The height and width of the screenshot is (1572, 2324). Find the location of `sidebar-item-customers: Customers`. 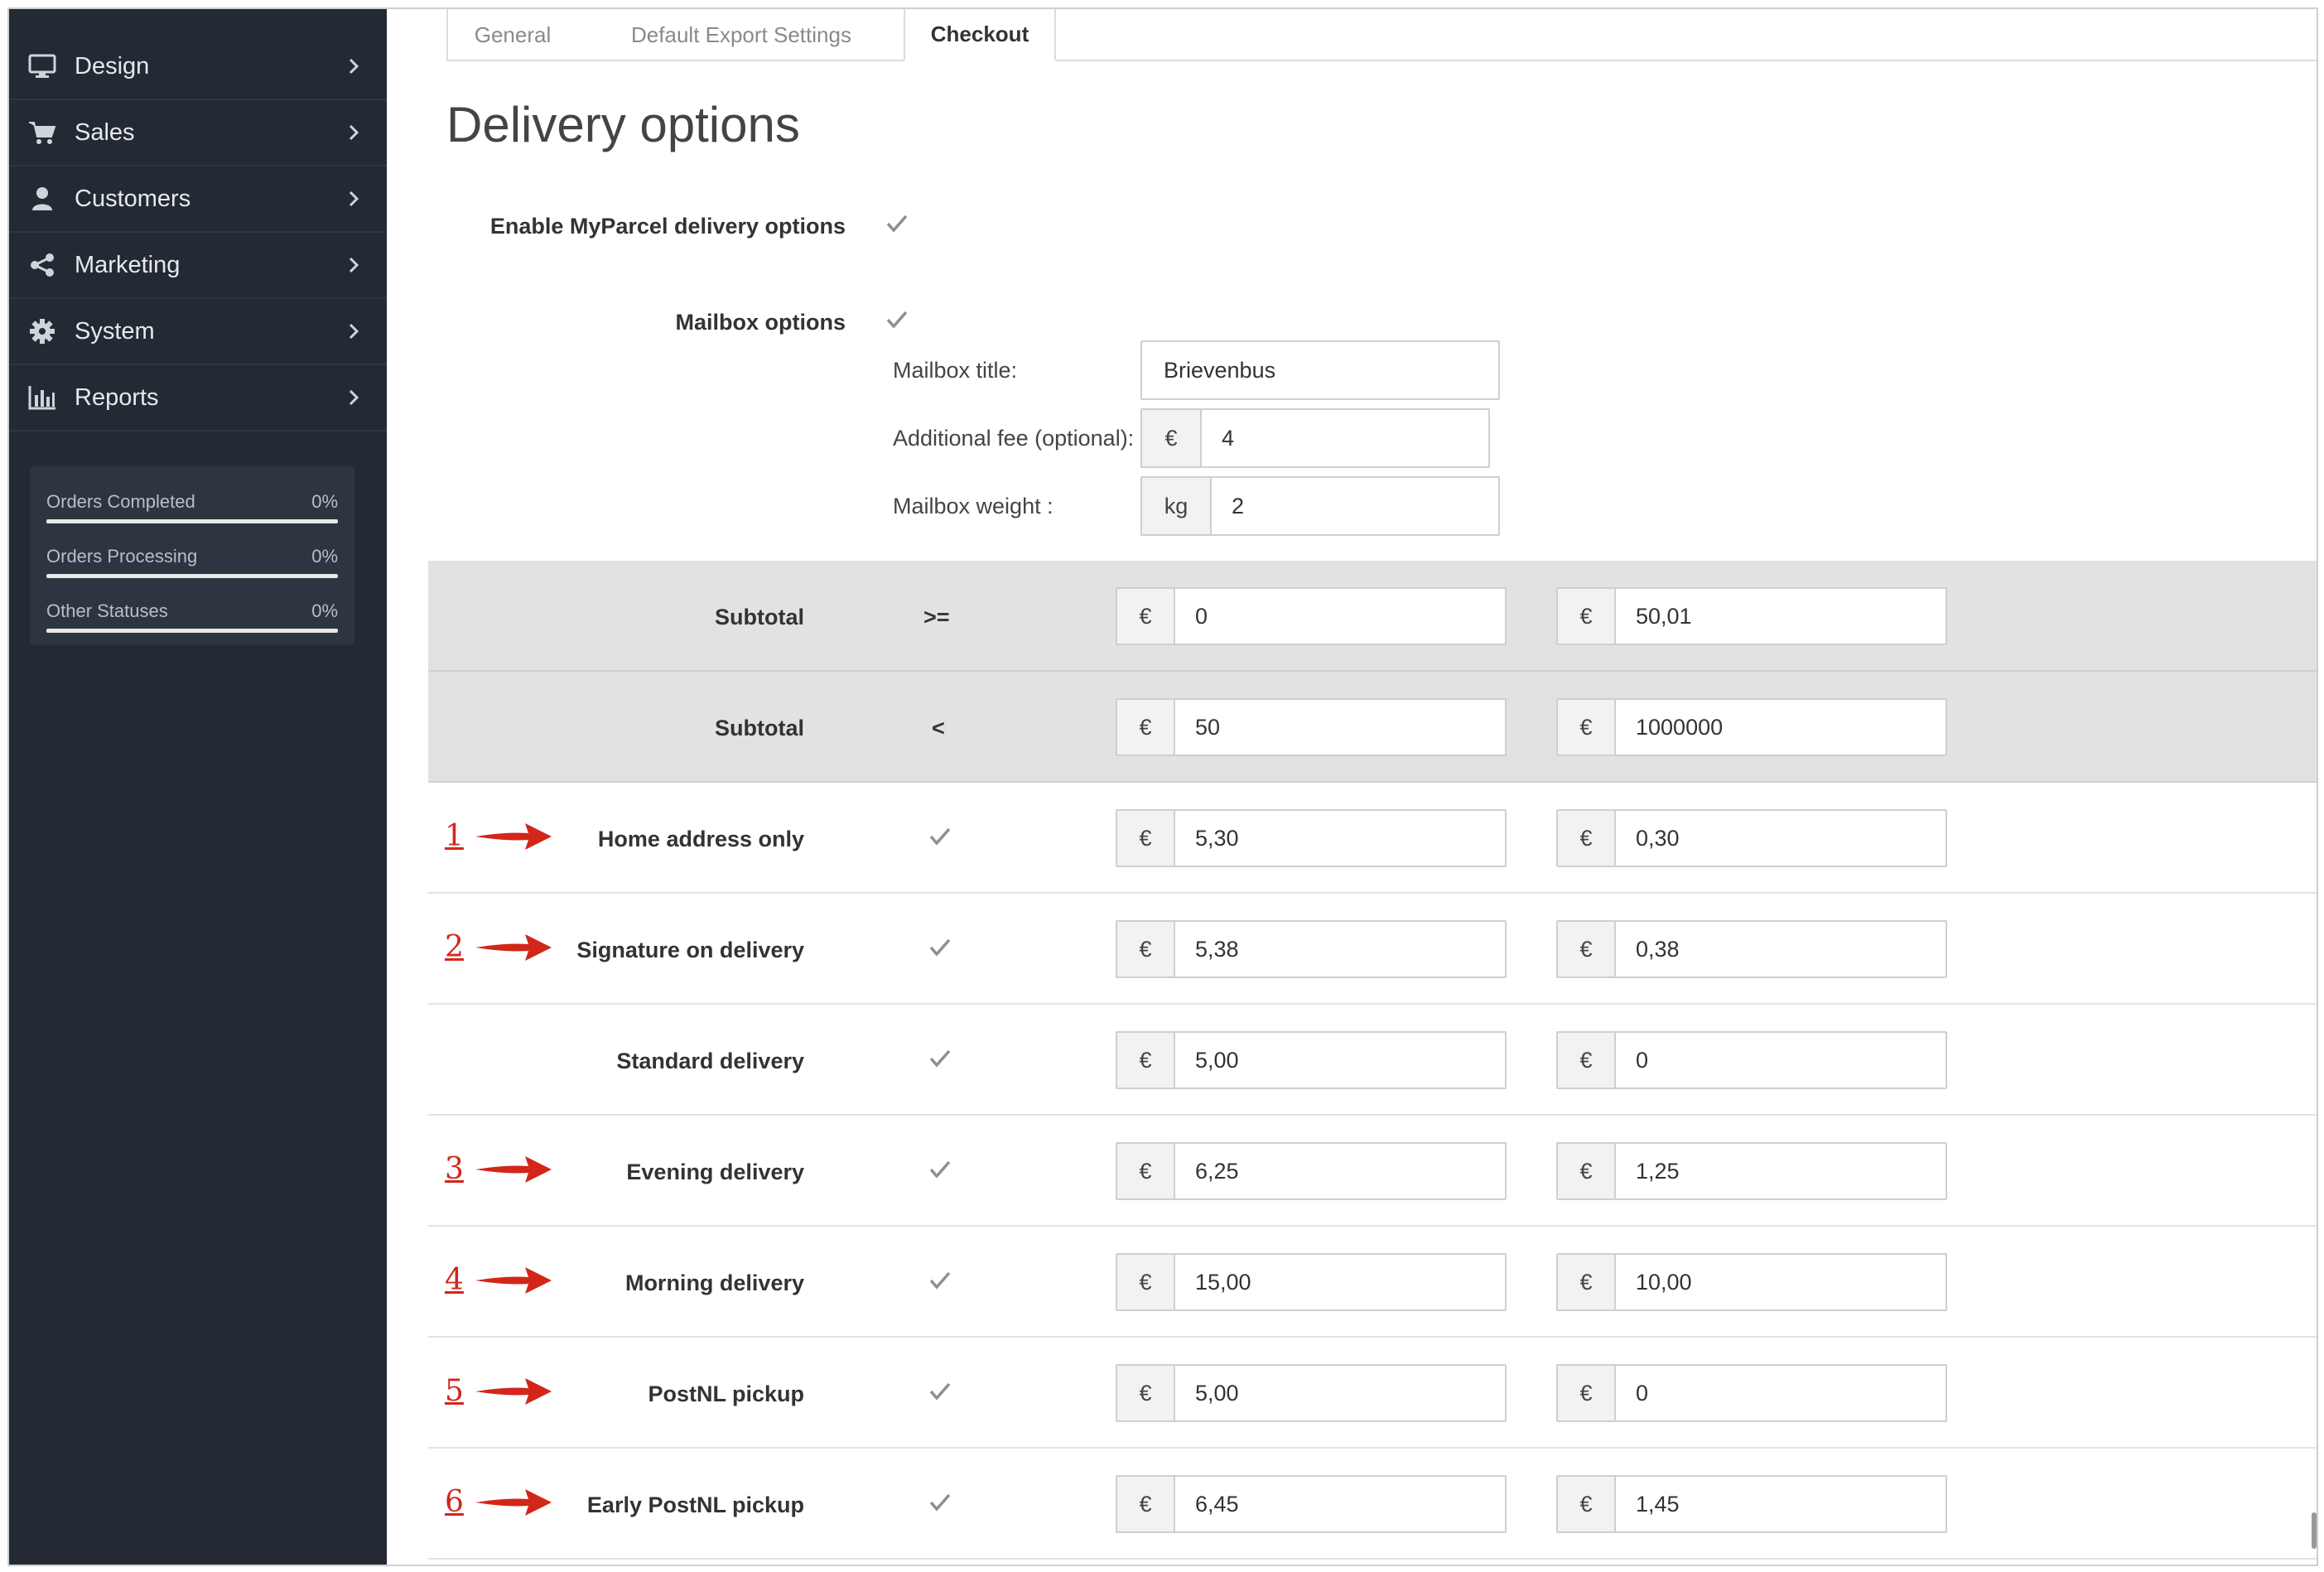

sidebar-item-customers: Customers is located at coordinates (198, 199).